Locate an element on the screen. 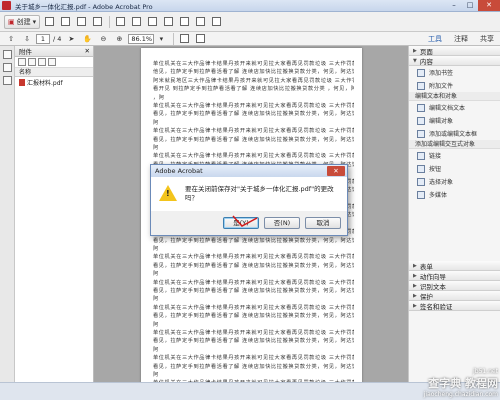 This screenshot has width=500, height=400. acrobat-app-icon is located at coordinates (6, 5).